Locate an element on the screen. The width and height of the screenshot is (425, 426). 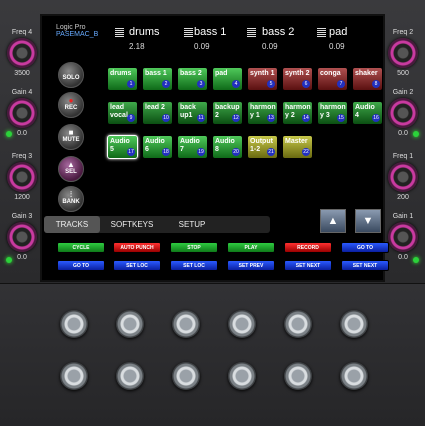
track-label: back up1 is located at coordinates (188, 111).